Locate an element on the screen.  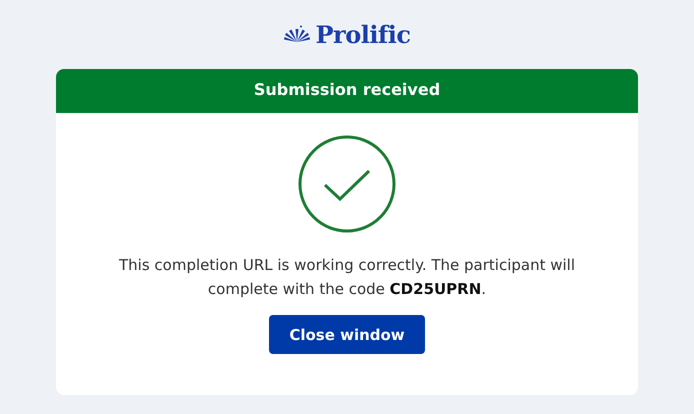
checkmark-circle-icon is located at coordinates (347, 184).